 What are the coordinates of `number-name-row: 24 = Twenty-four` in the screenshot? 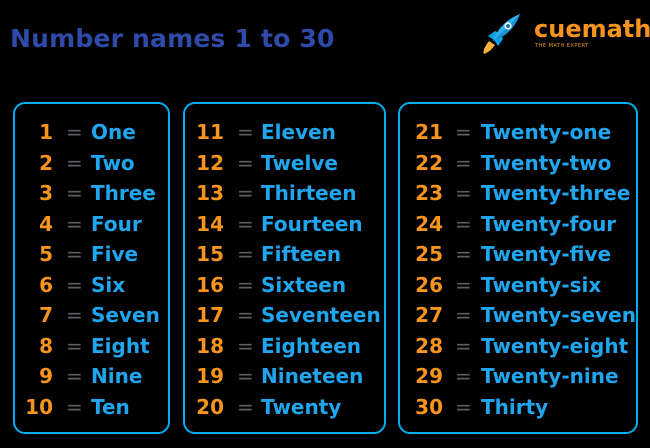 It's located at (325, 224).